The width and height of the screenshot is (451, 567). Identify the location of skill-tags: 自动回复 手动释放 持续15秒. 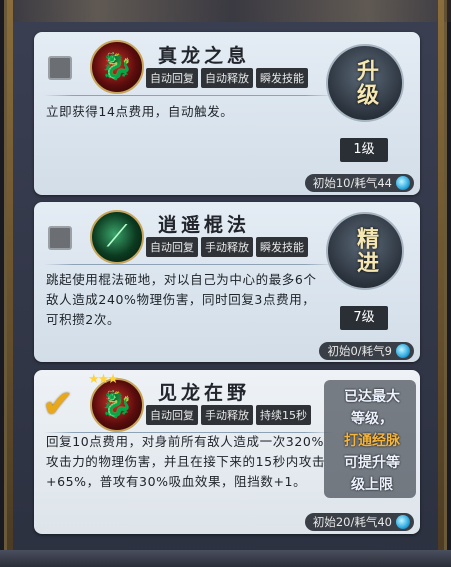
(228, 415).